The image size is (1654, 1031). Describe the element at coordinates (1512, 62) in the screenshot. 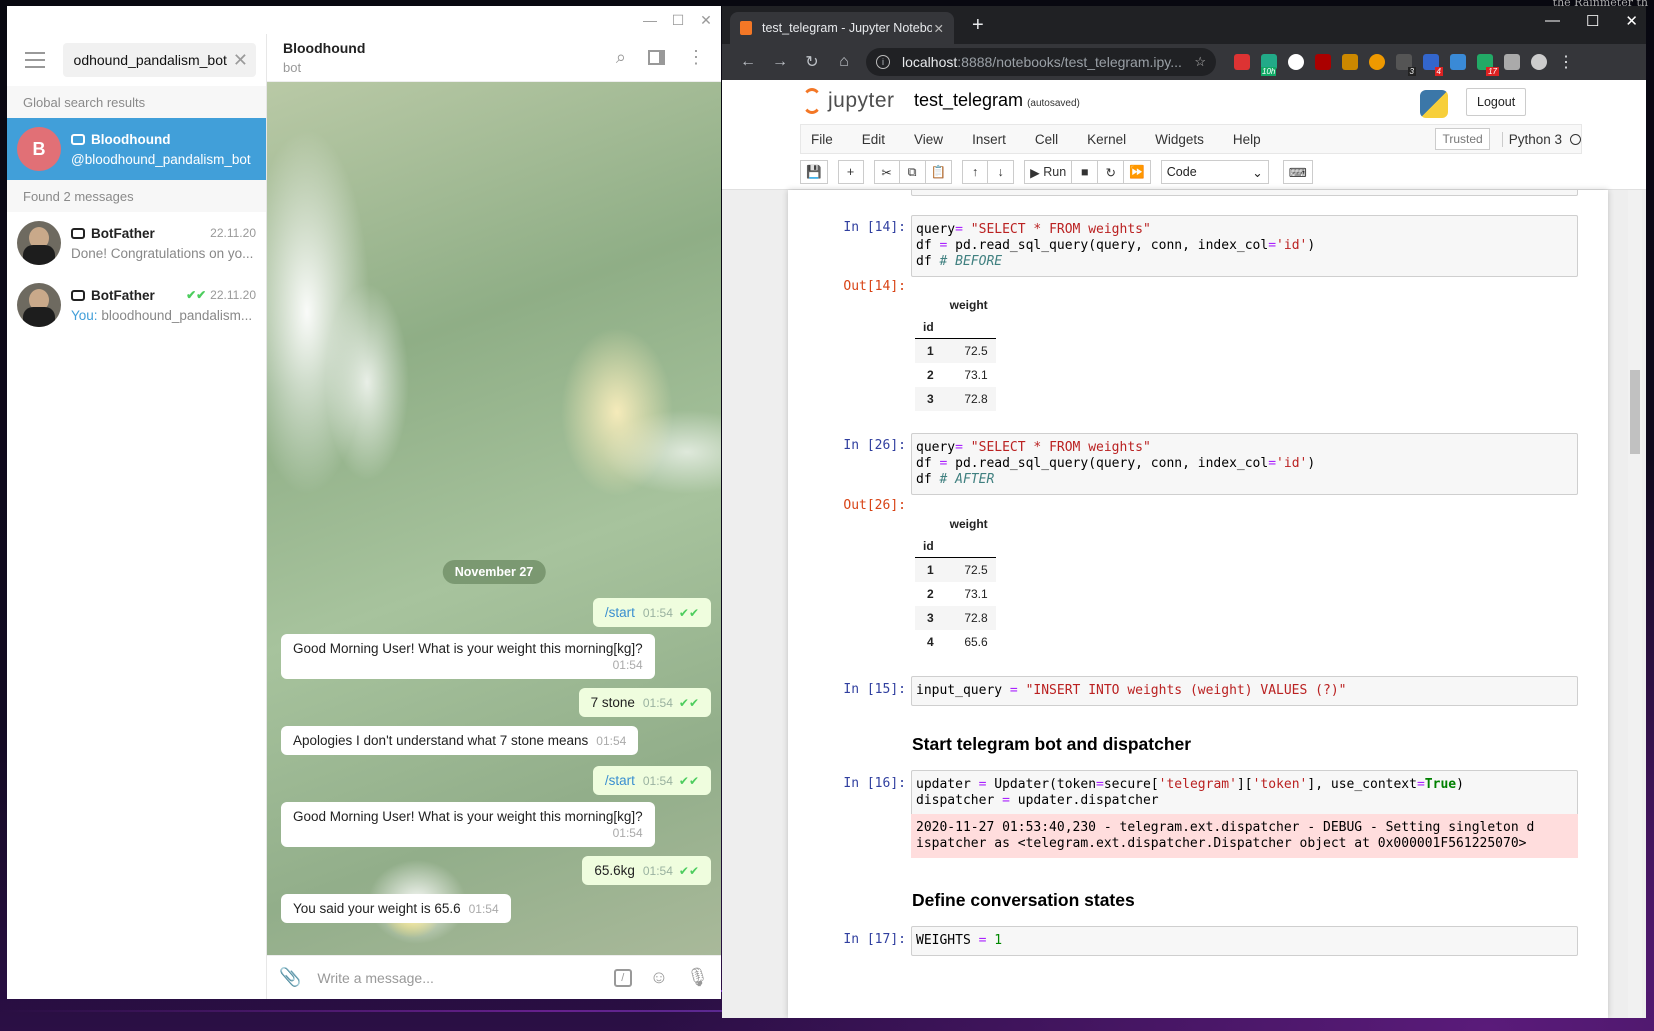

I see `puzzle-extensions-icon` at that location.